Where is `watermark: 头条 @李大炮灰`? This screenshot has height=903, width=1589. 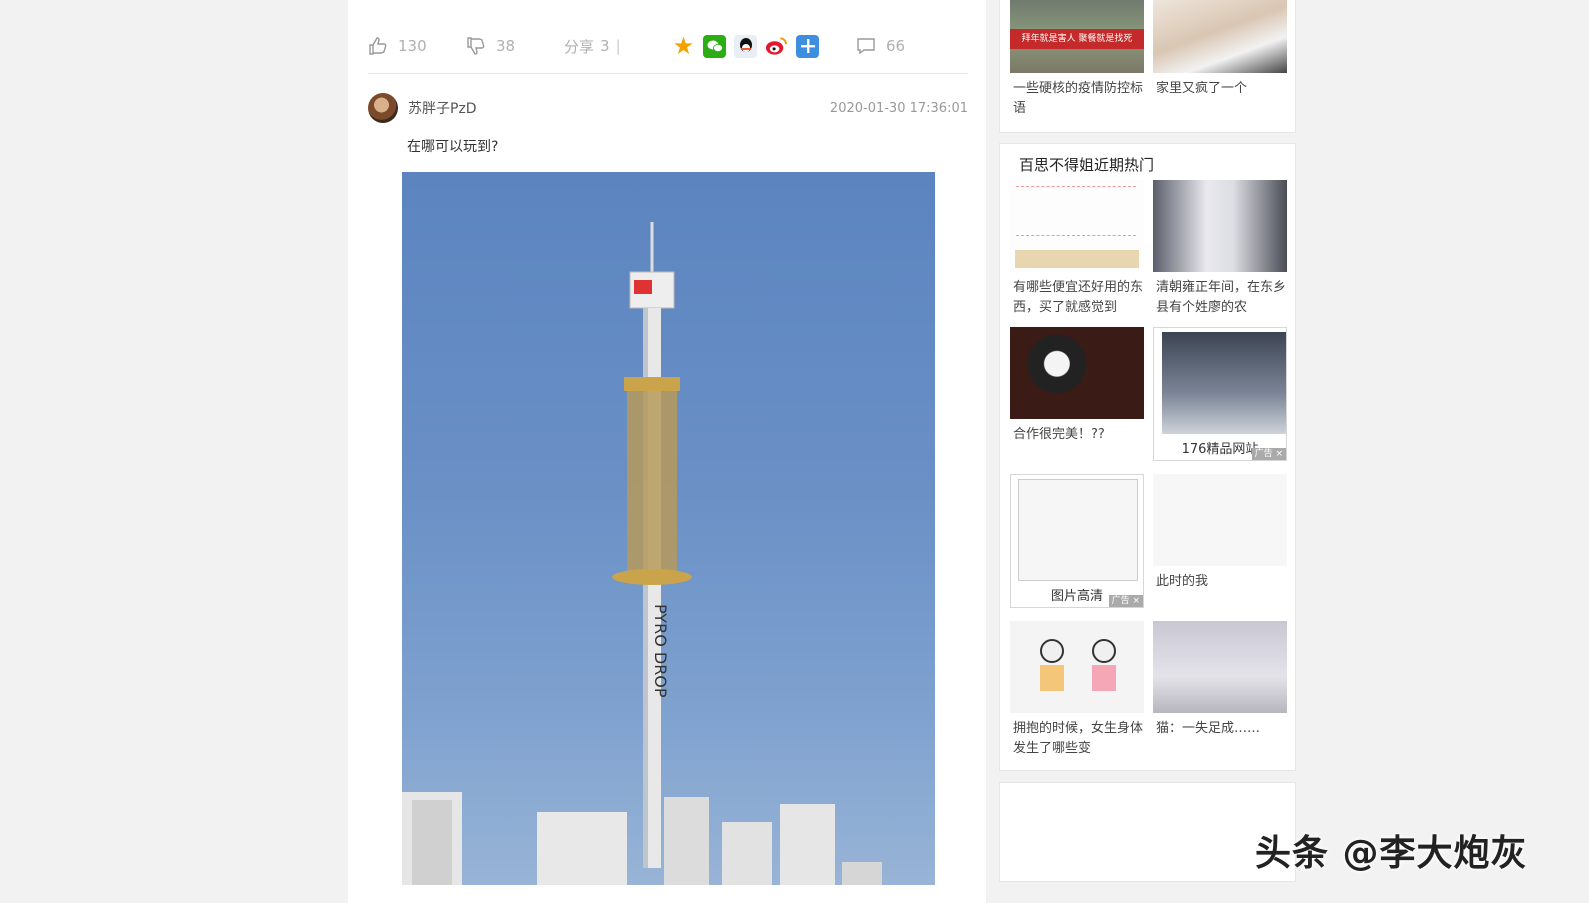 watermark: 头条 @李大炮灰 is located at coordinates (1391, 853).